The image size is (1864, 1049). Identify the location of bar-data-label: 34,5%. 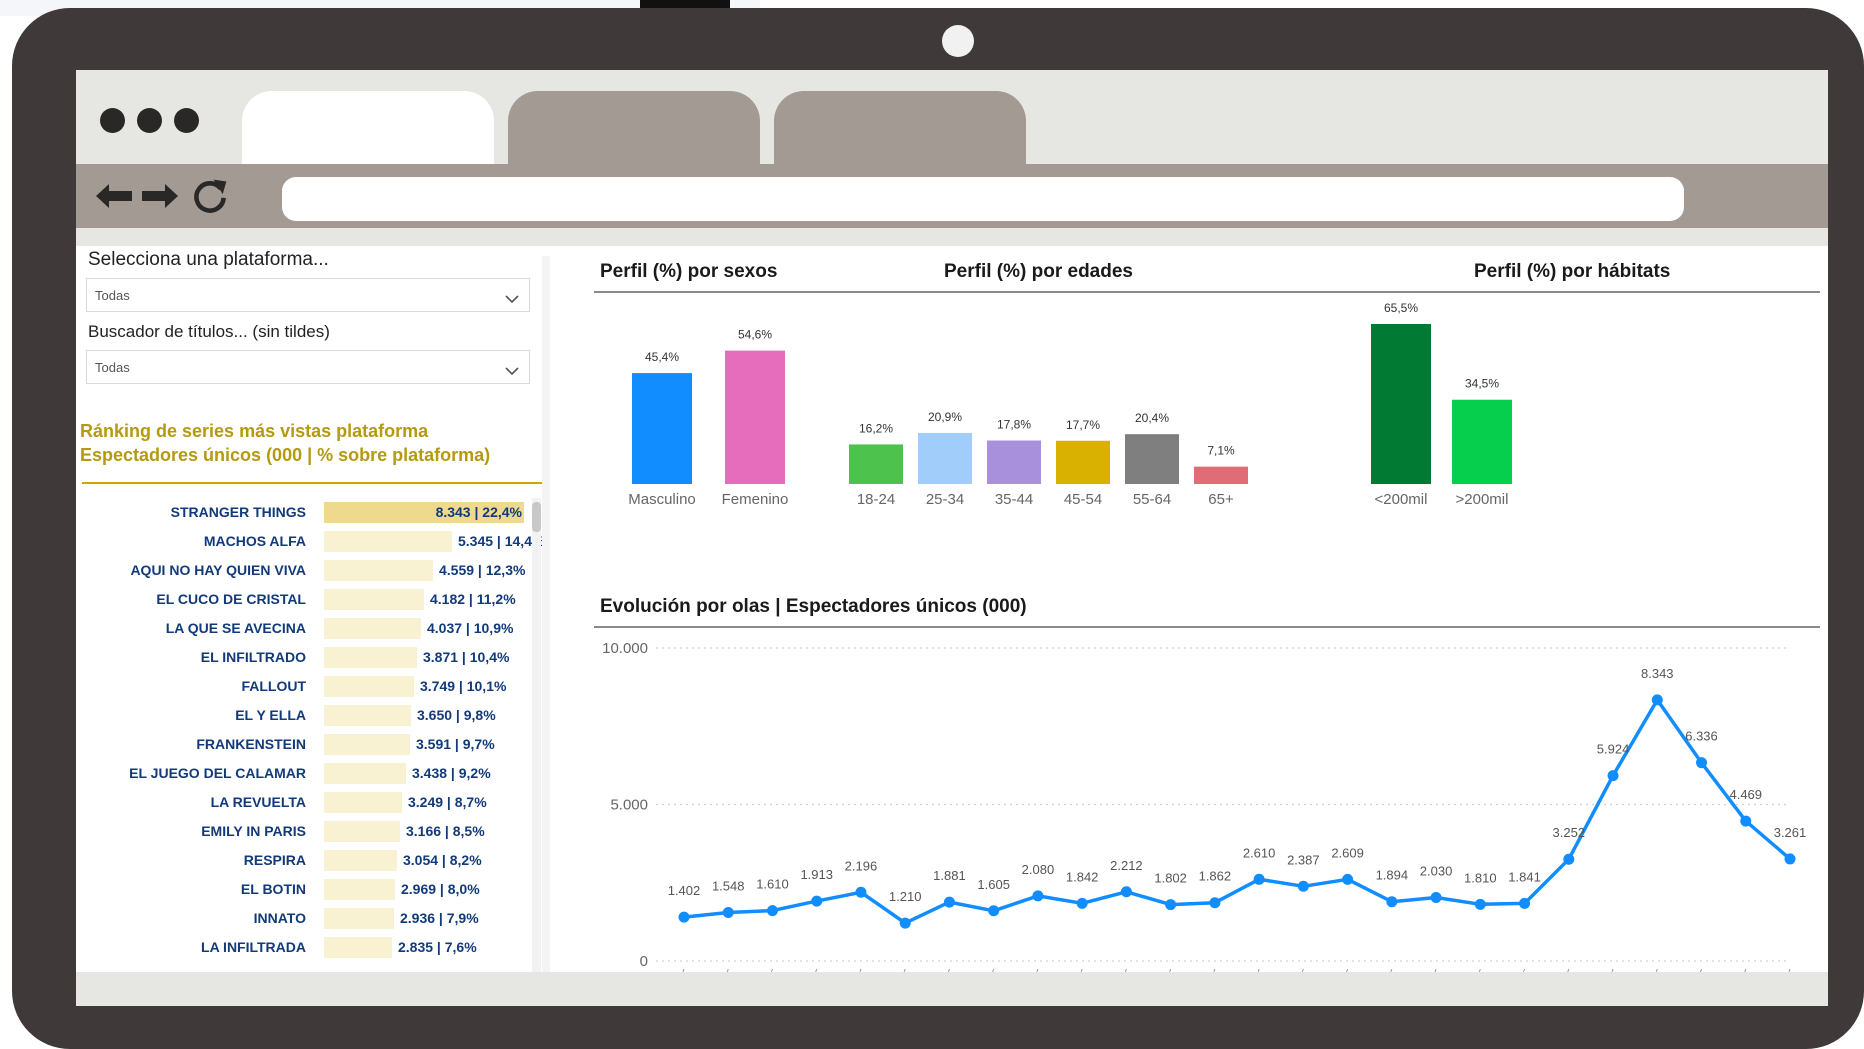
(1482, 384).